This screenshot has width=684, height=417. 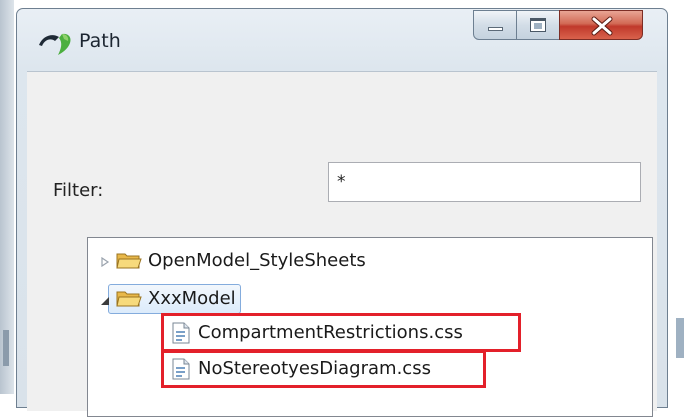 I want to click on collapse-arrow-icon, so click(x=105, y=301).